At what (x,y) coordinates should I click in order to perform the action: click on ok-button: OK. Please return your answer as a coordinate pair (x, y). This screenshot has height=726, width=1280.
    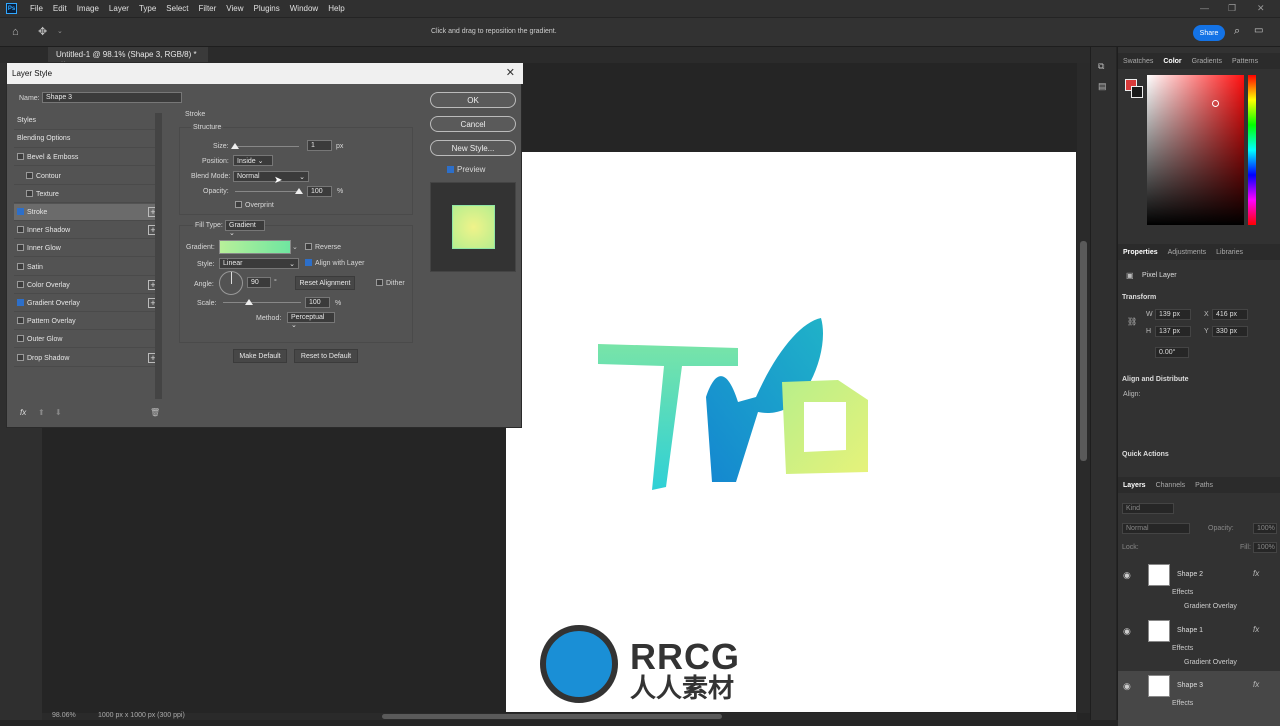
    Looking at the image, I should click on (473, 100).